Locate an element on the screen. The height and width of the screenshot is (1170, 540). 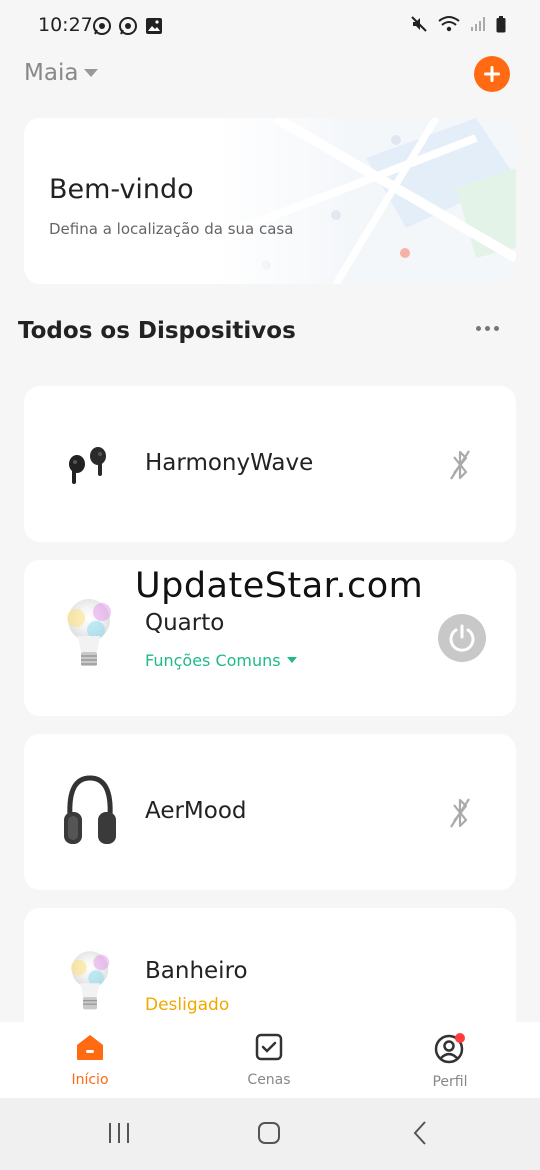
mute-icon is located at coordinates (419, 24).